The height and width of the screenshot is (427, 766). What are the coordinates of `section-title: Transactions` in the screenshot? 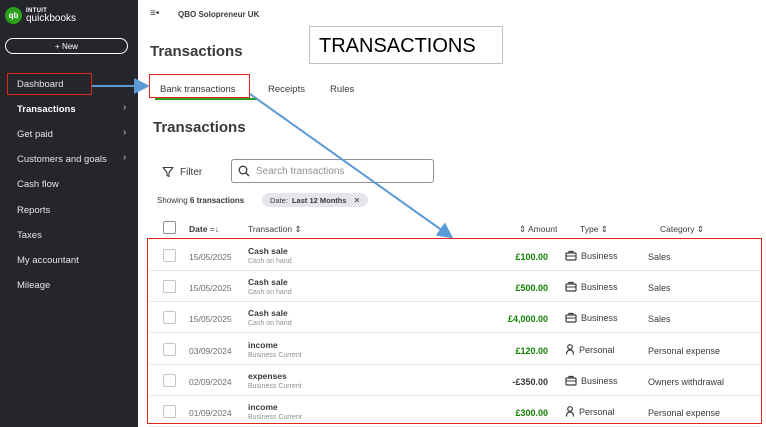 It's located at (199, 127).